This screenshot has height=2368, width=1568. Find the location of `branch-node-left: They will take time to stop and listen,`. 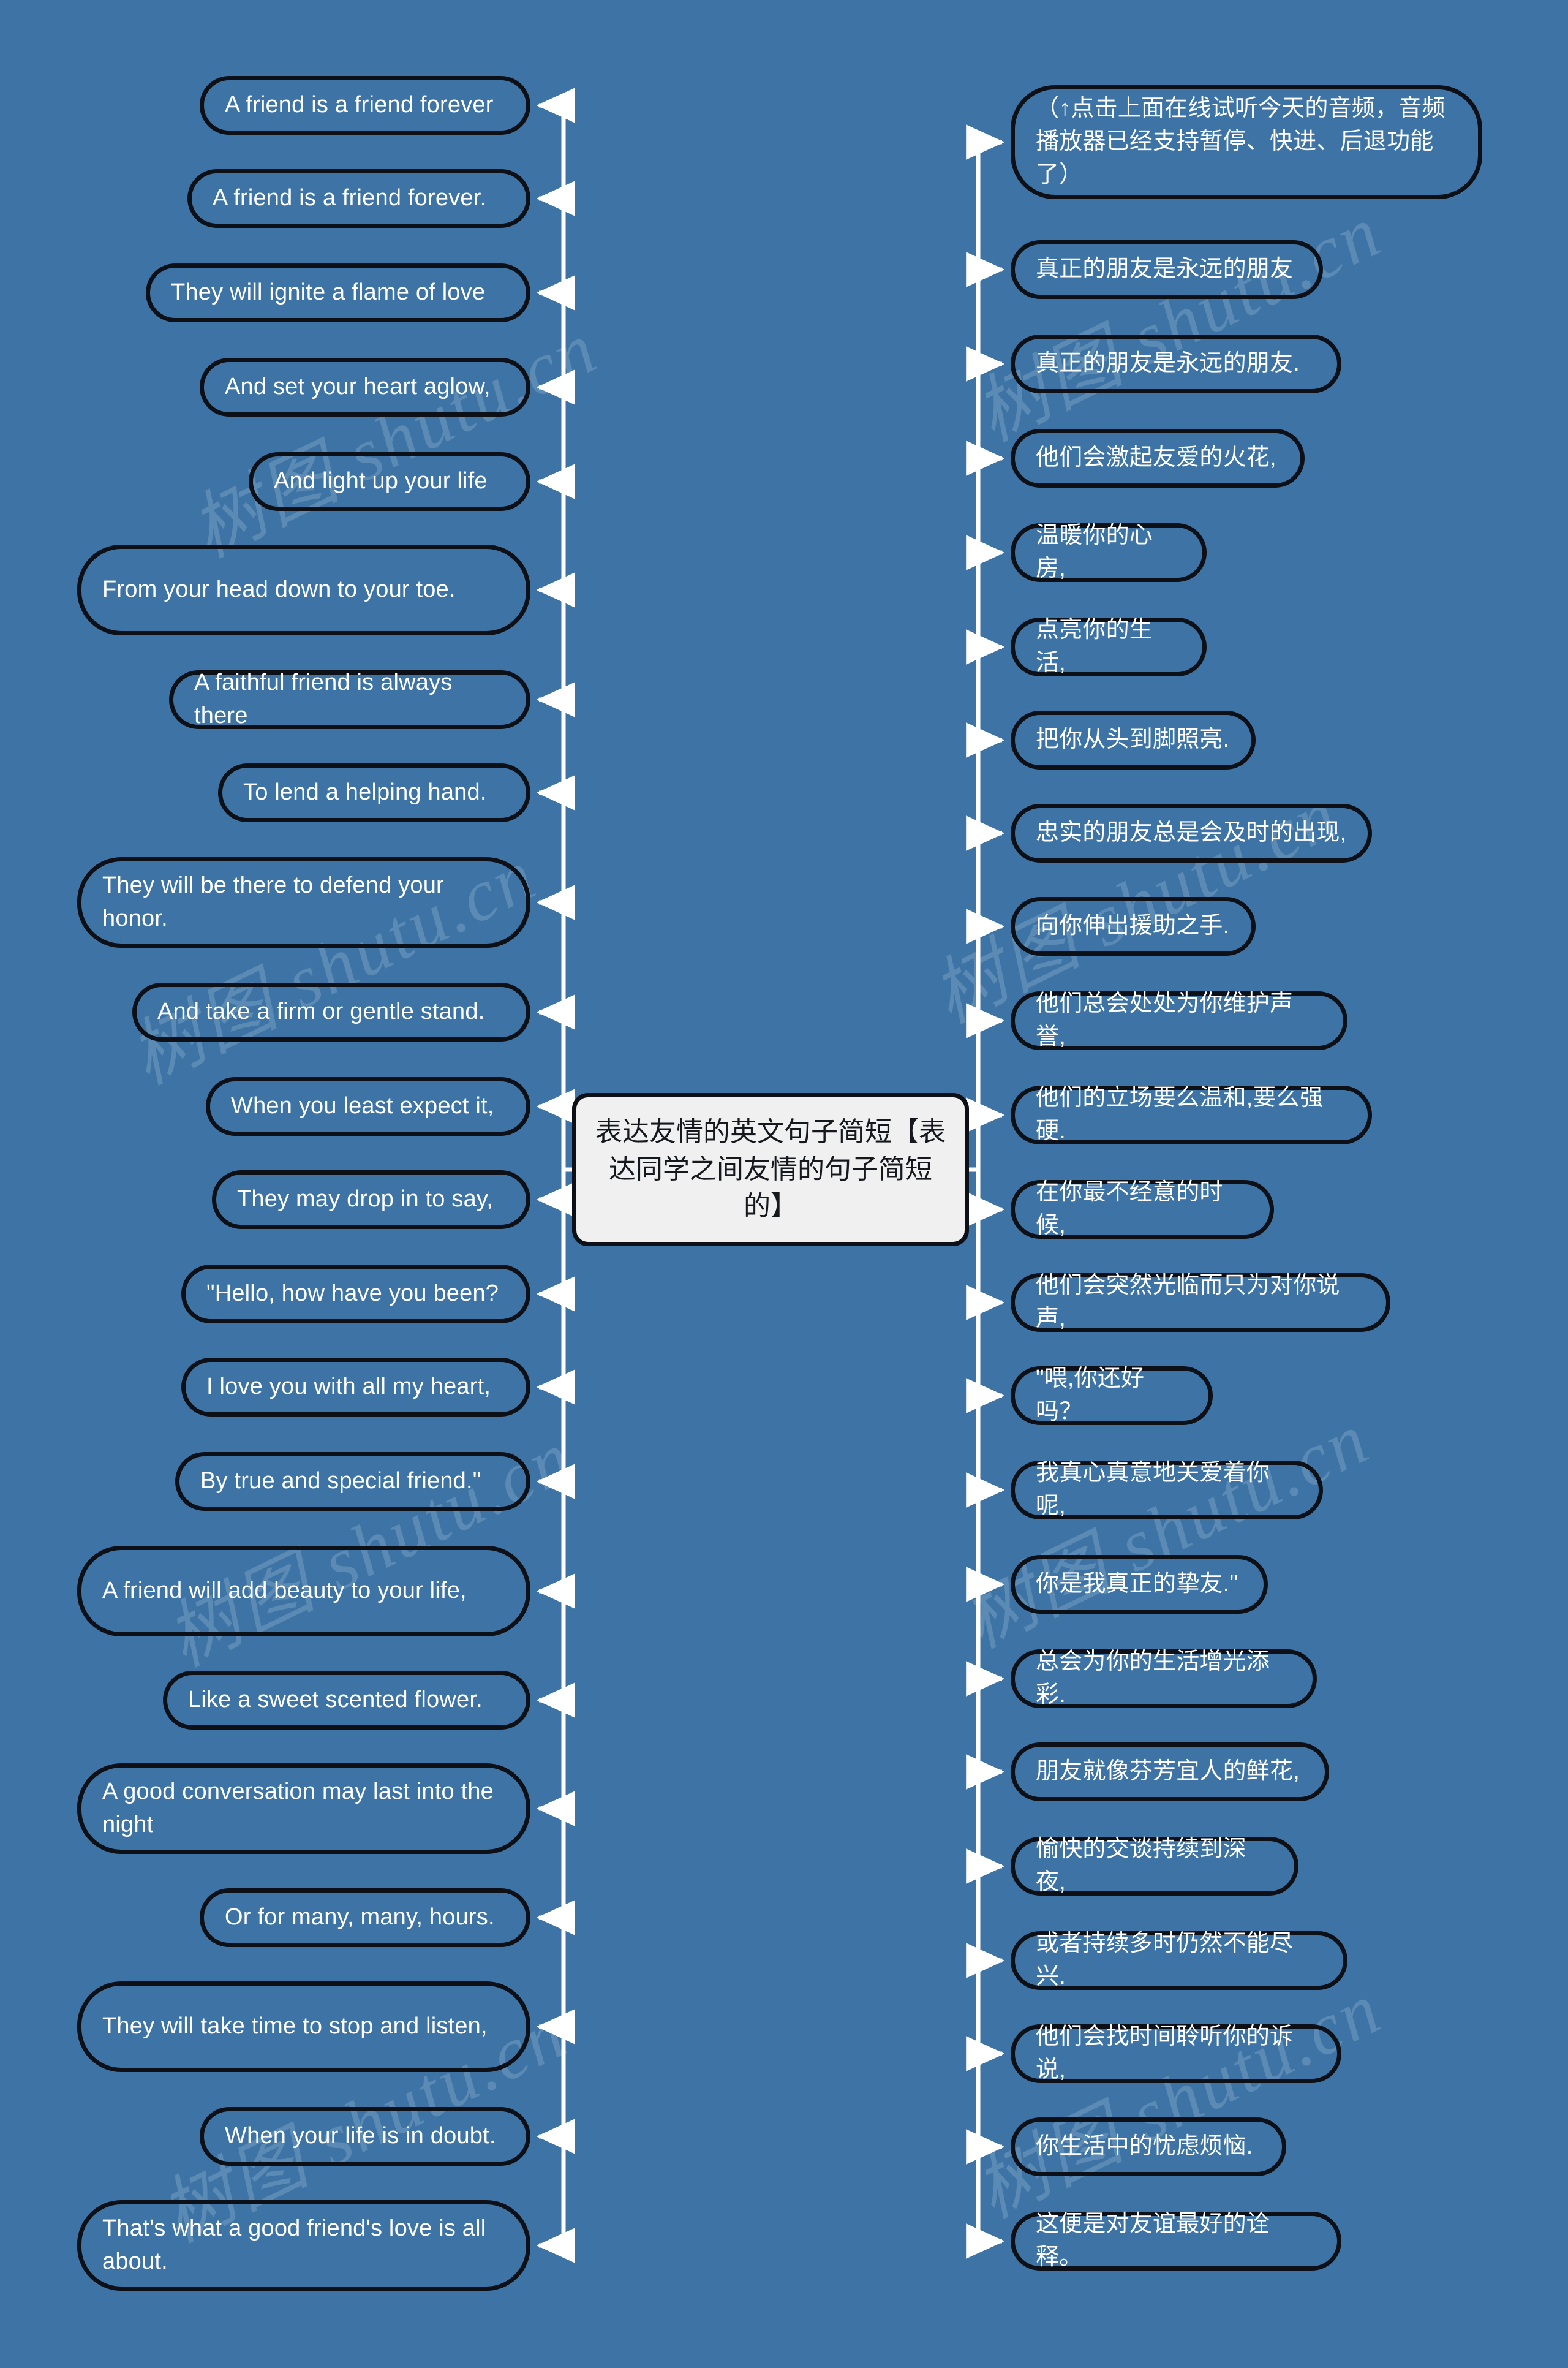

branch-node-left: They will take time to stop and listen, is located at coordinates (303, 2026).